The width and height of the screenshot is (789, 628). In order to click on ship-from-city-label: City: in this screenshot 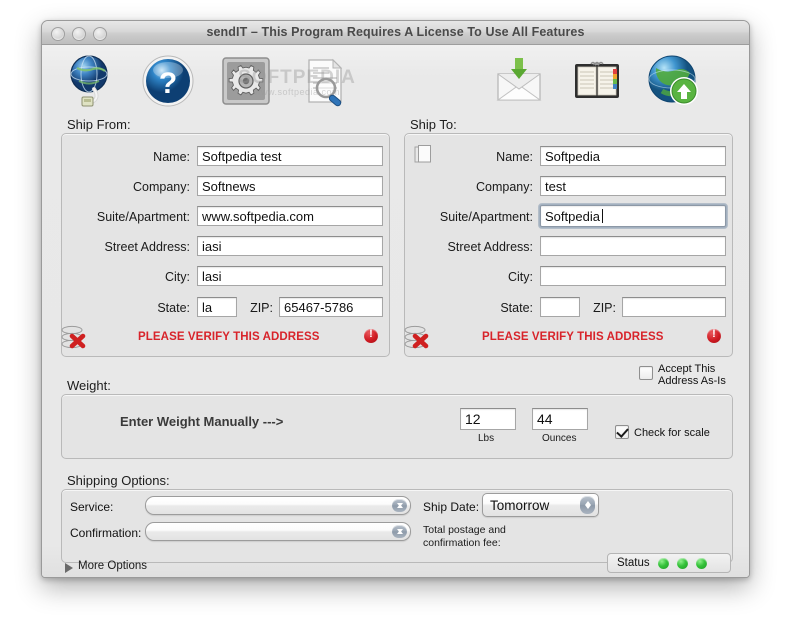, I will do `click(177, 277)`.